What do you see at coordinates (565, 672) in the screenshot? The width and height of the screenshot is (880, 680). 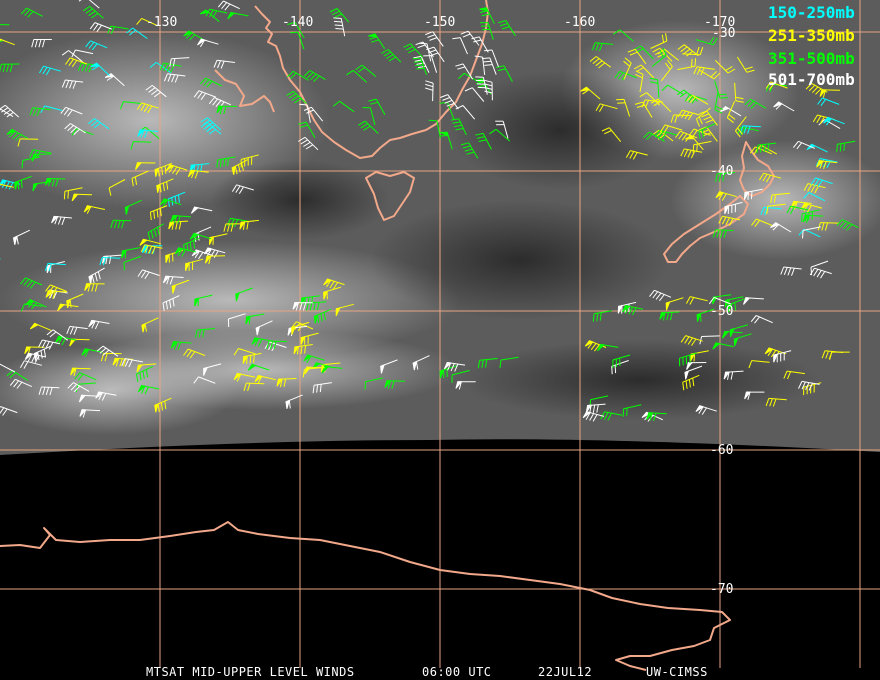 I see `caption-date: 22JUL12` at bounding box center [565, 672].